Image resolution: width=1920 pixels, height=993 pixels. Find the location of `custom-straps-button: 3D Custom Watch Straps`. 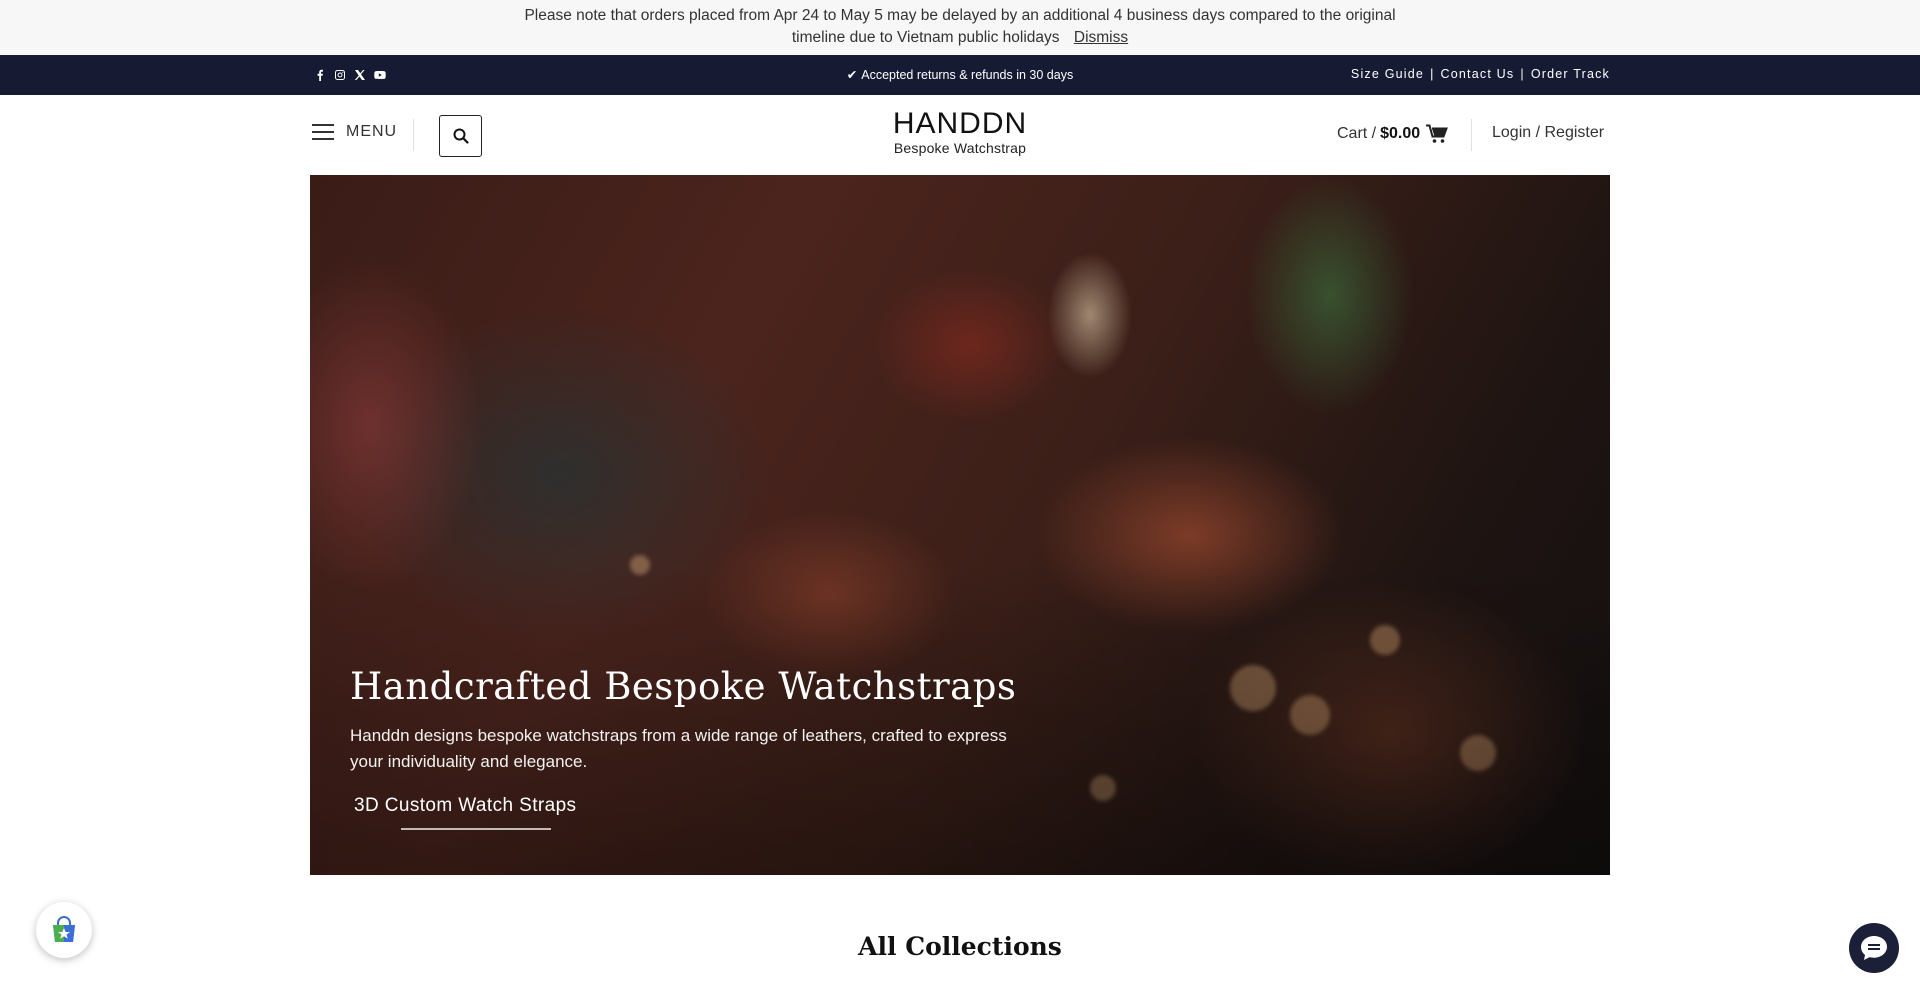

custom-straps-button: 3D Custom Watch Straps is located at coordinates (465, 806).